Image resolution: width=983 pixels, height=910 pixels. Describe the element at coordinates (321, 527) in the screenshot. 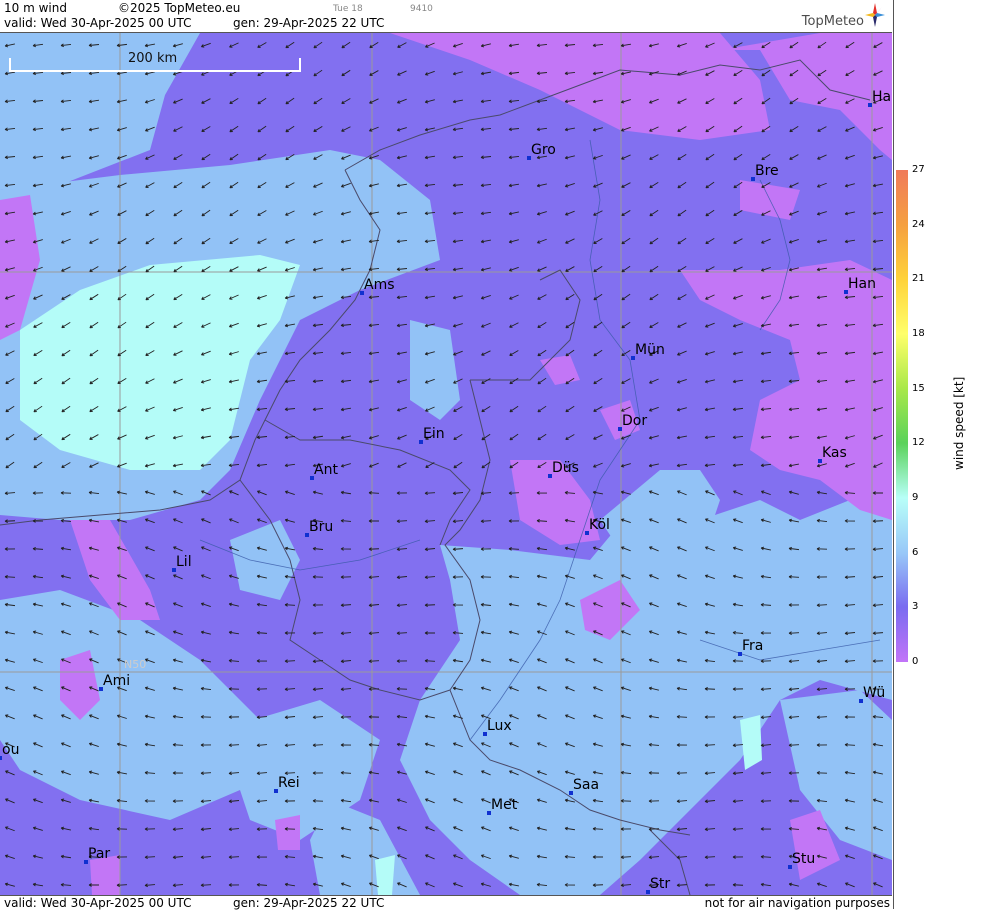

I see `city-label: Bru` at that location.